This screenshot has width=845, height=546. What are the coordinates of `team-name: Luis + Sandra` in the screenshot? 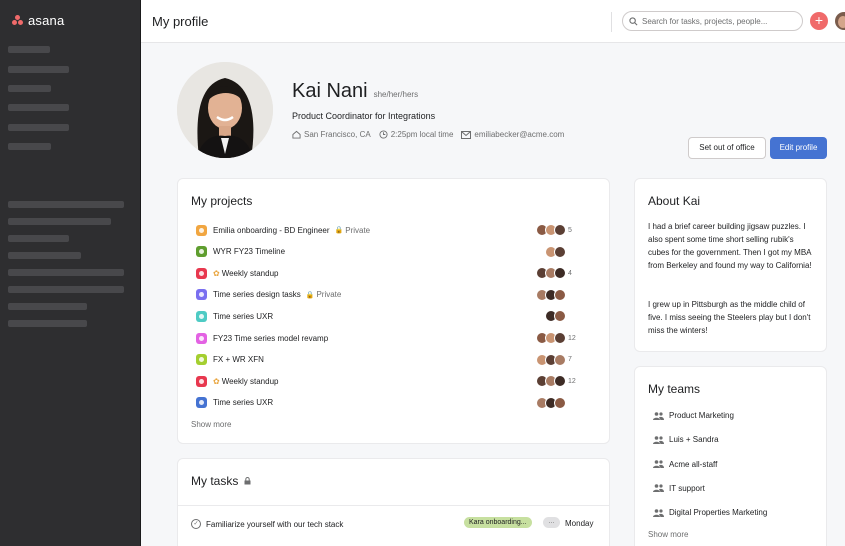 It's located at (694, 439).